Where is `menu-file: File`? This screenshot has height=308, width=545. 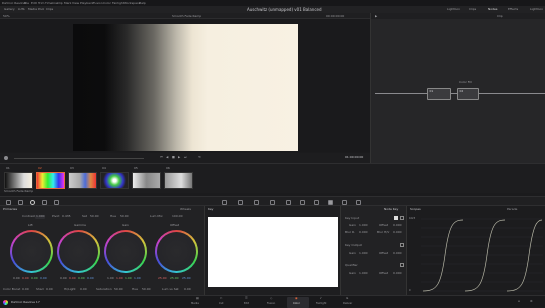 menu-file: File is located at coordinates (26, 3).